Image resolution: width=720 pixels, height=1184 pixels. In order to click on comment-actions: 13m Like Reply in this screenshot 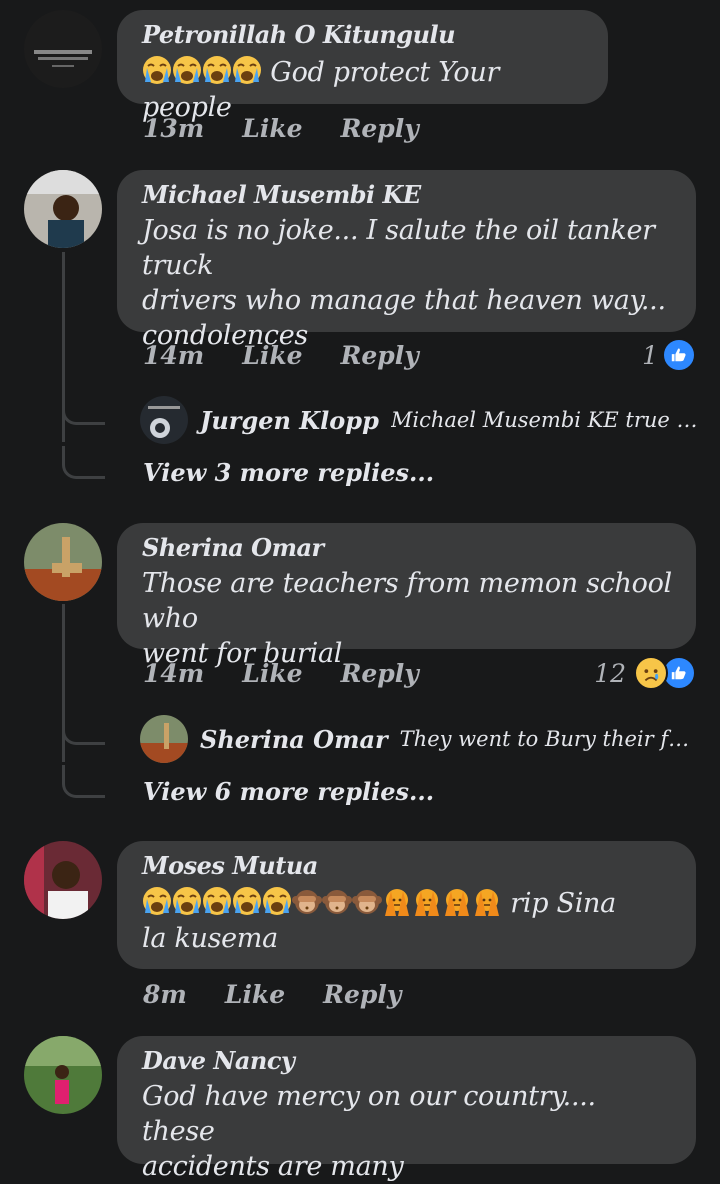, I will do `click(281, 128)`.